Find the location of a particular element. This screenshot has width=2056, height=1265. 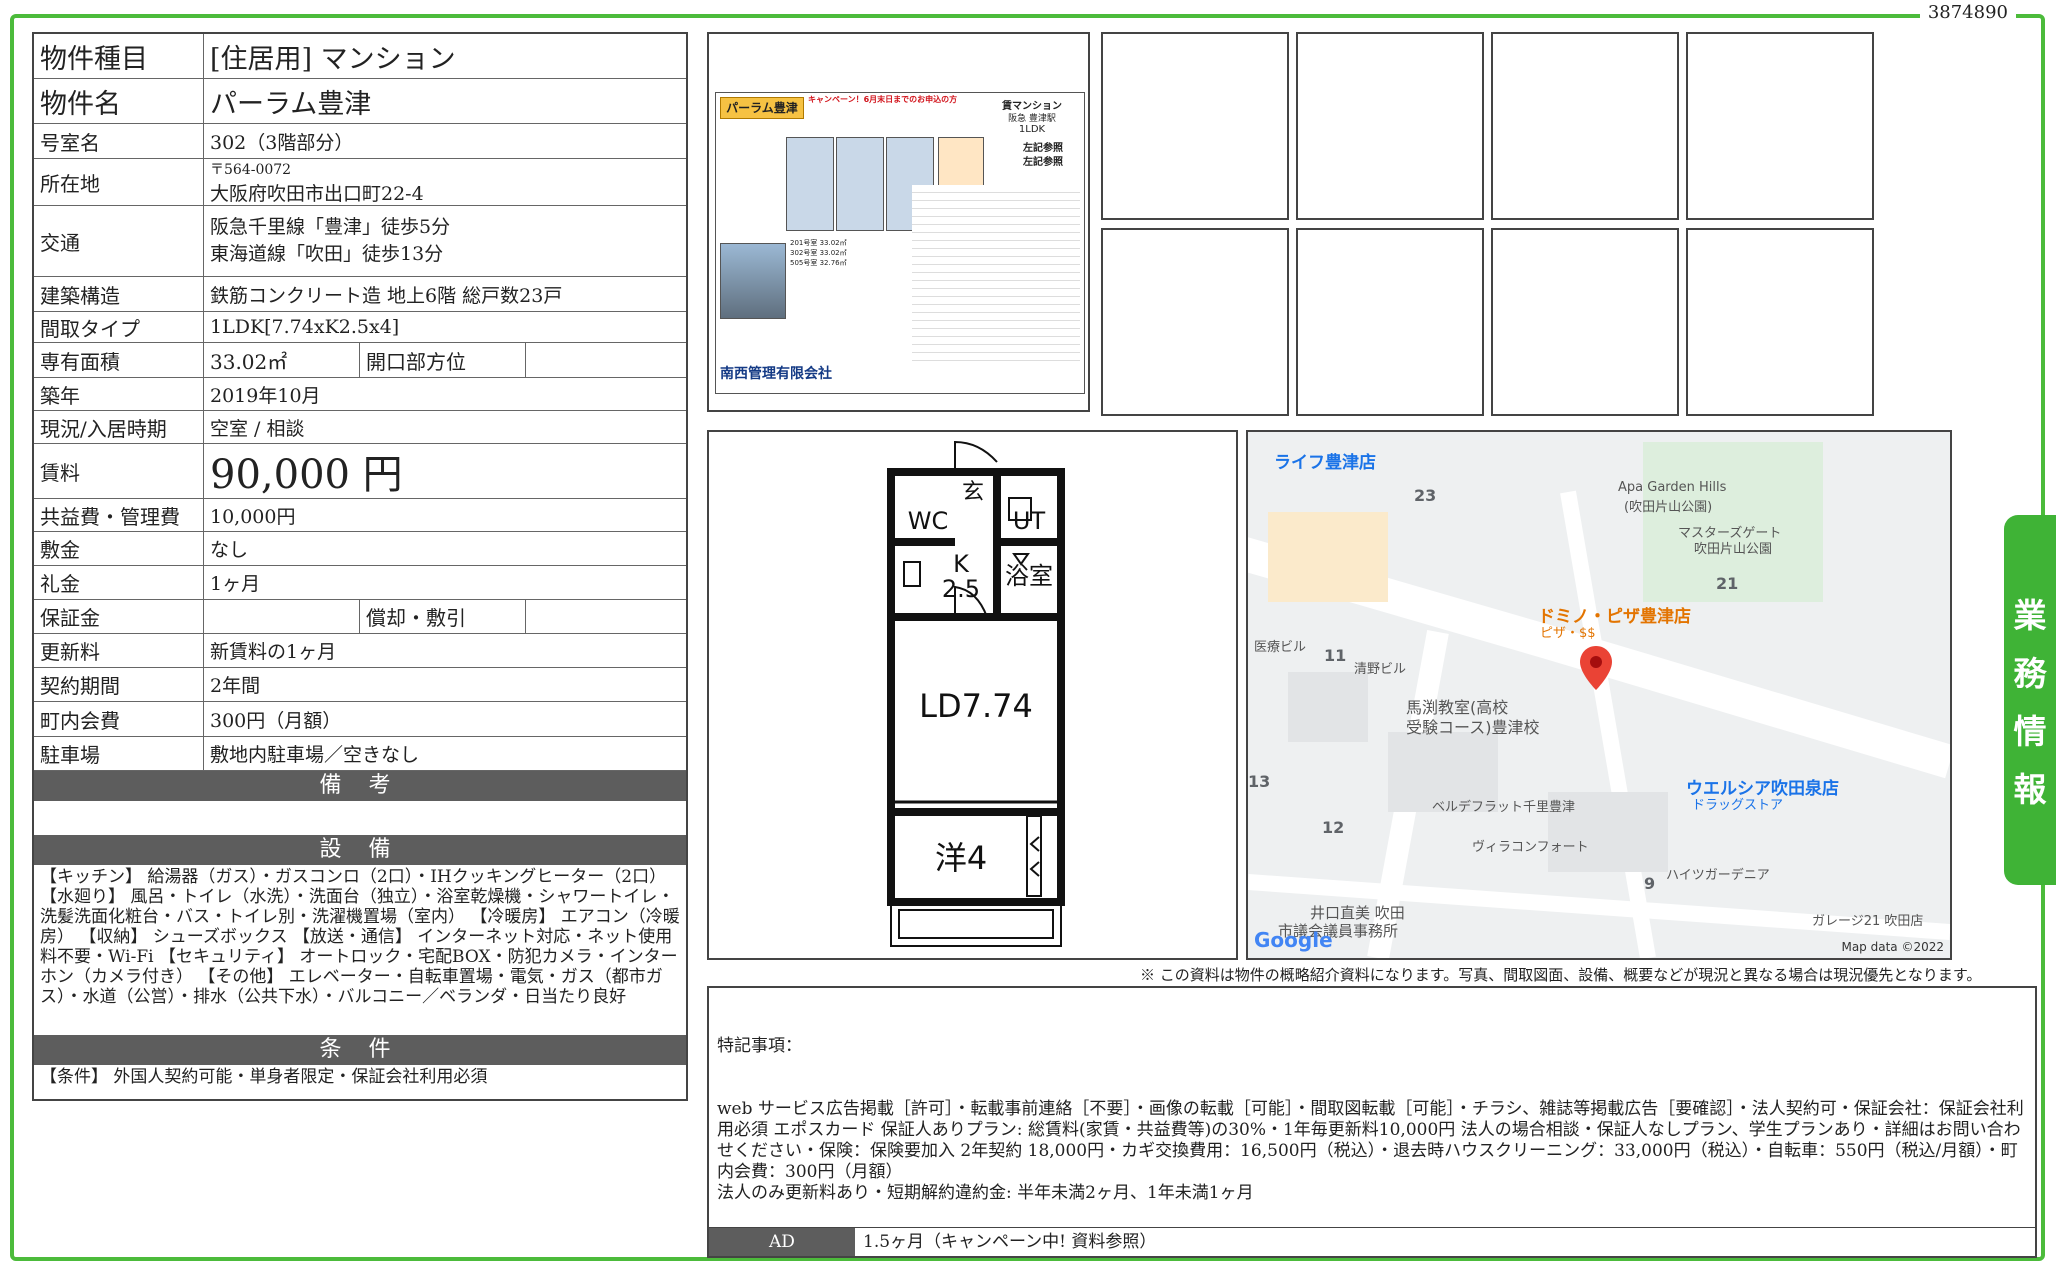

flyer-title: パーラム豊津 is located at coordinates (762, 108).